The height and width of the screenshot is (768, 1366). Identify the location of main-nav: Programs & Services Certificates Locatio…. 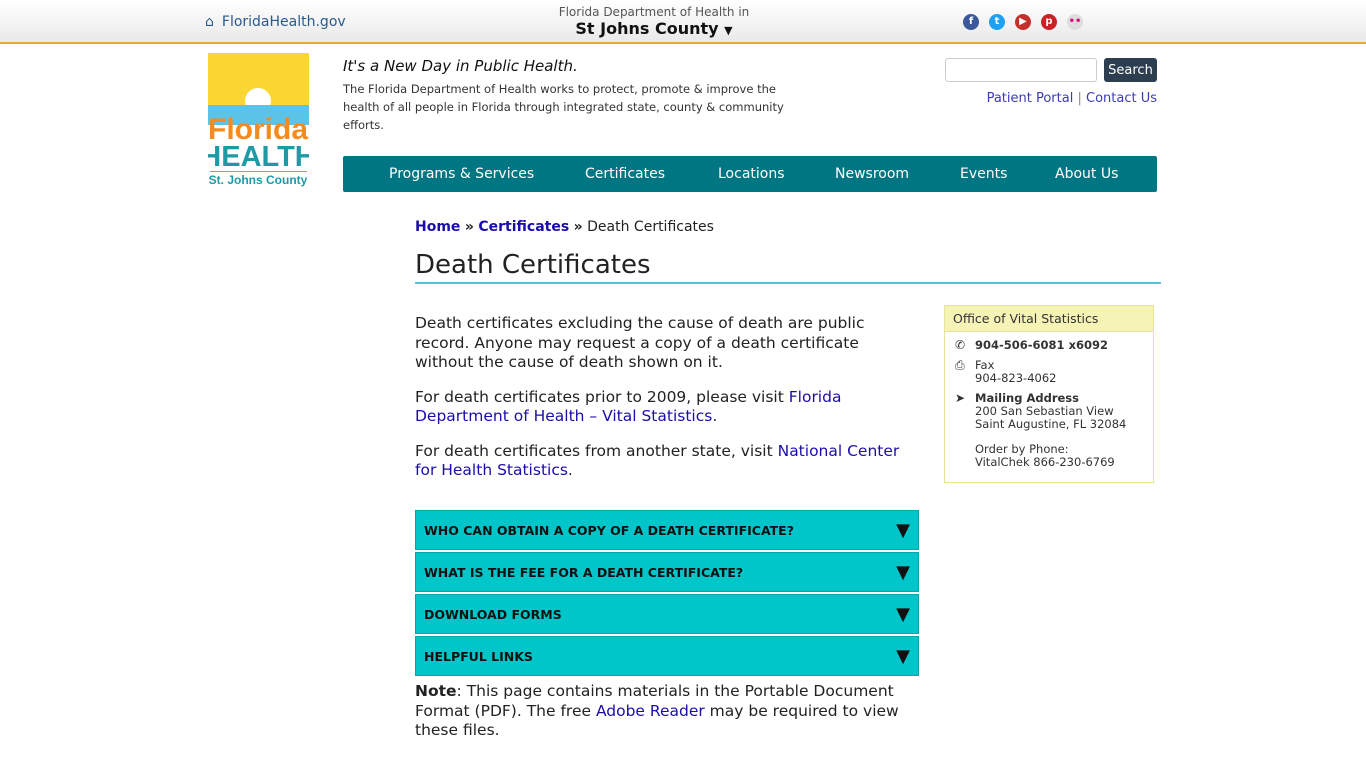
(750, 174).